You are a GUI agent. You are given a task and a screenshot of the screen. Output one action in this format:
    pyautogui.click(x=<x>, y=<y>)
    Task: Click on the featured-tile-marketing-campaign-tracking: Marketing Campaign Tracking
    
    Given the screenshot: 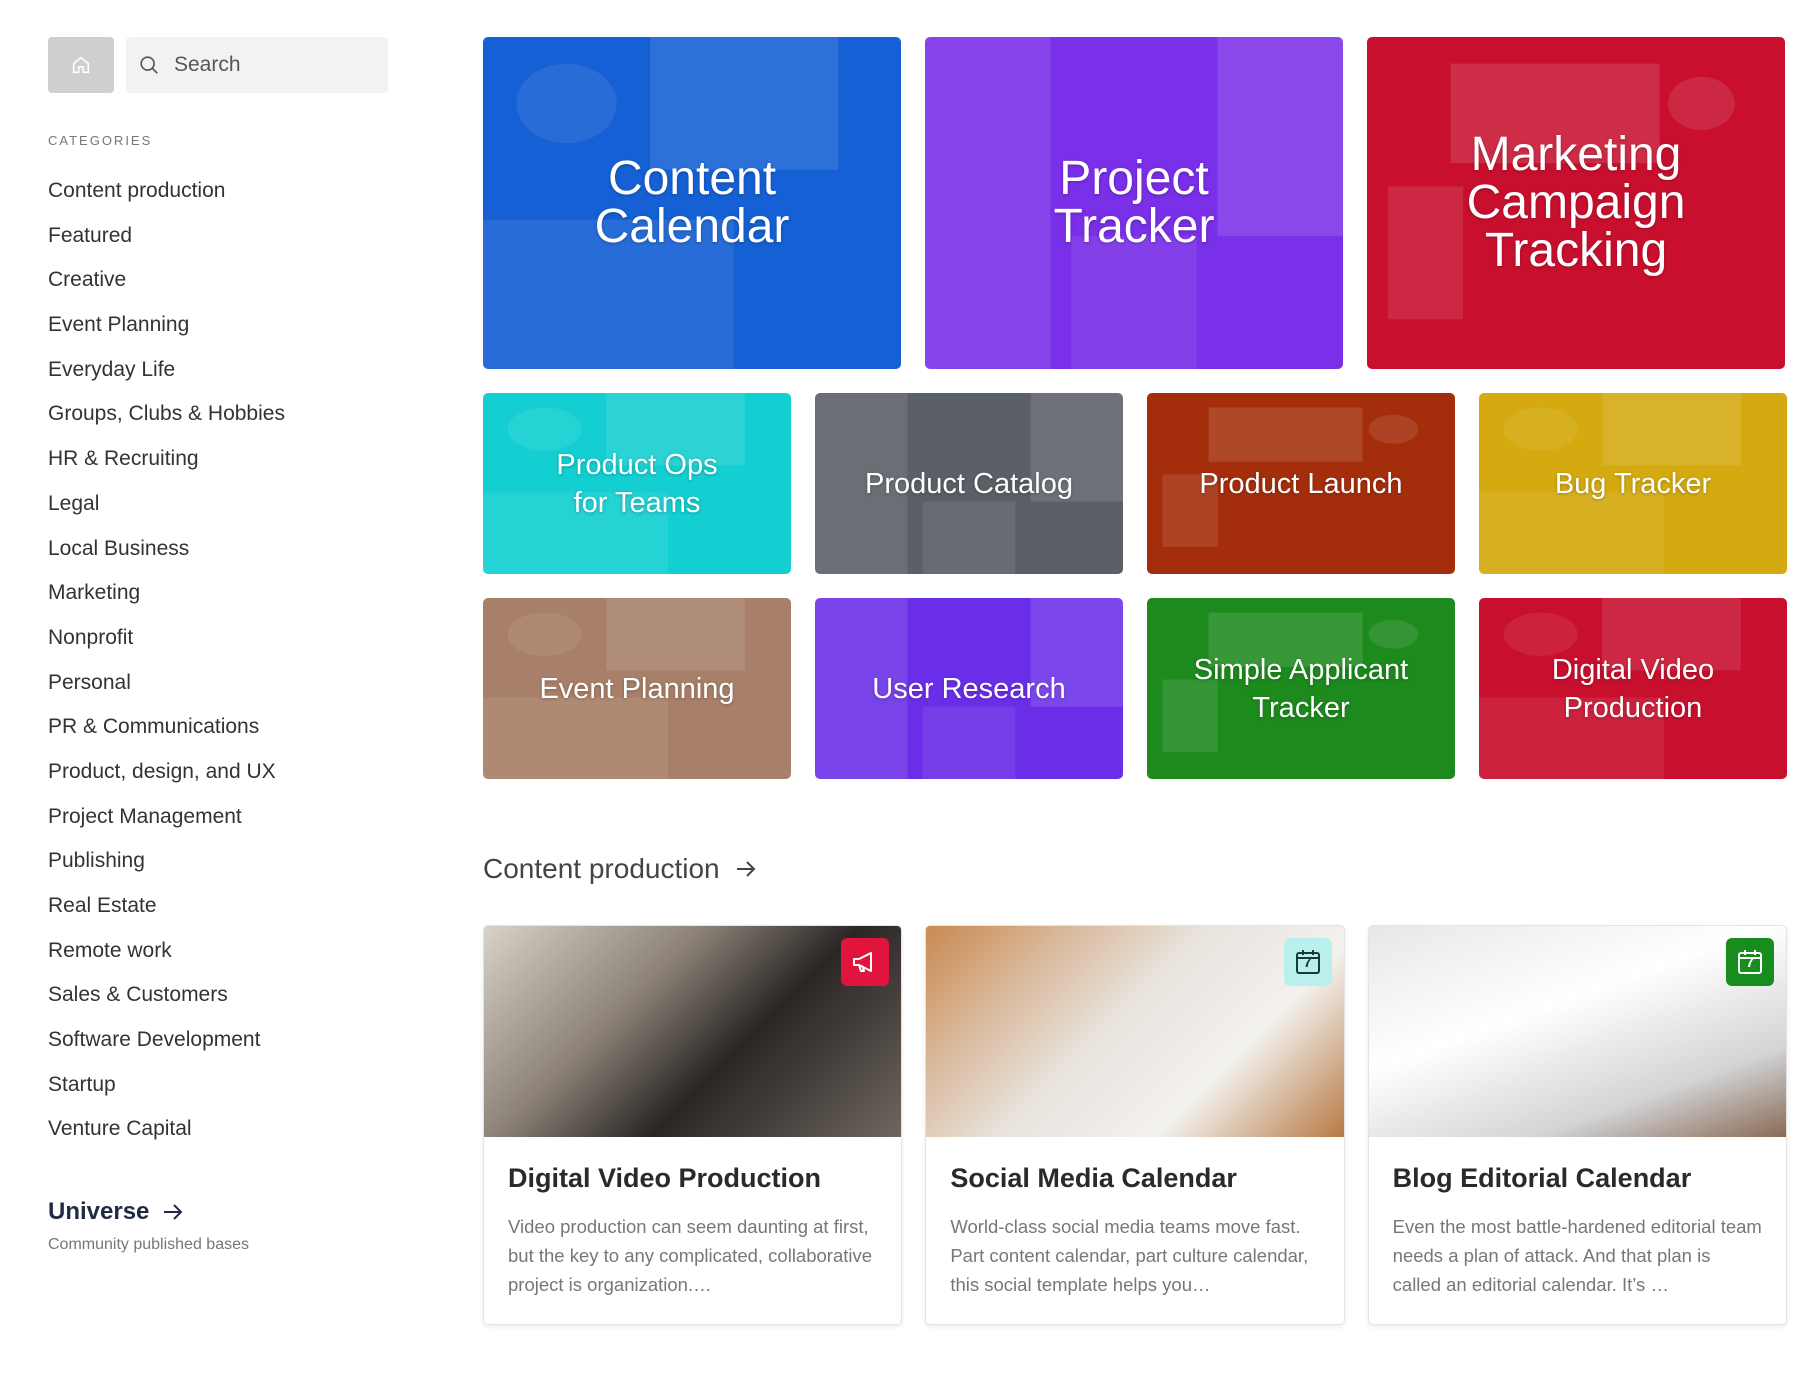 What is the action you would take?
    pyautogui.click(x=1576, y=203)
    